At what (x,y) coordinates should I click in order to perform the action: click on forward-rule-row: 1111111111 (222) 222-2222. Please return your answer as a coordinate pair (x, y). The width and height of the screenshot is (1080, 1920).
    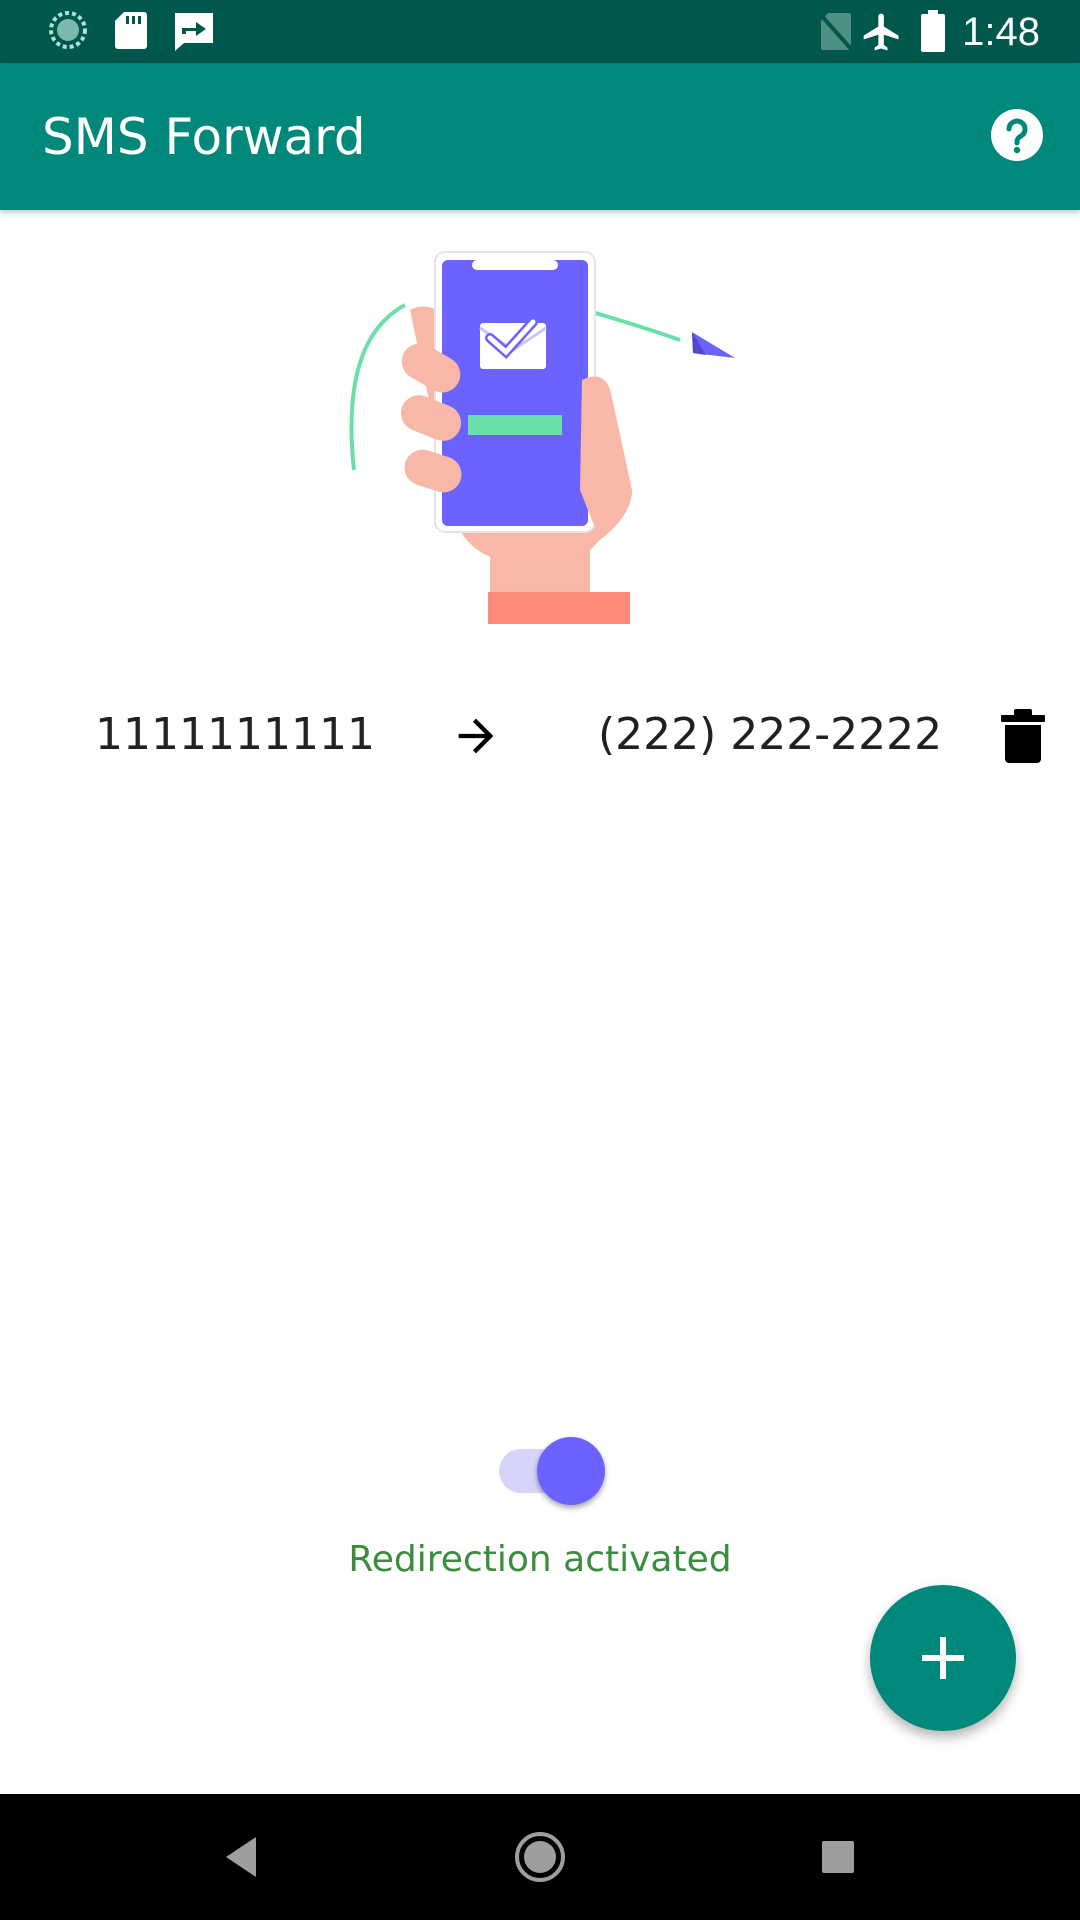
    Looking at the image, I should click on (540, 735).